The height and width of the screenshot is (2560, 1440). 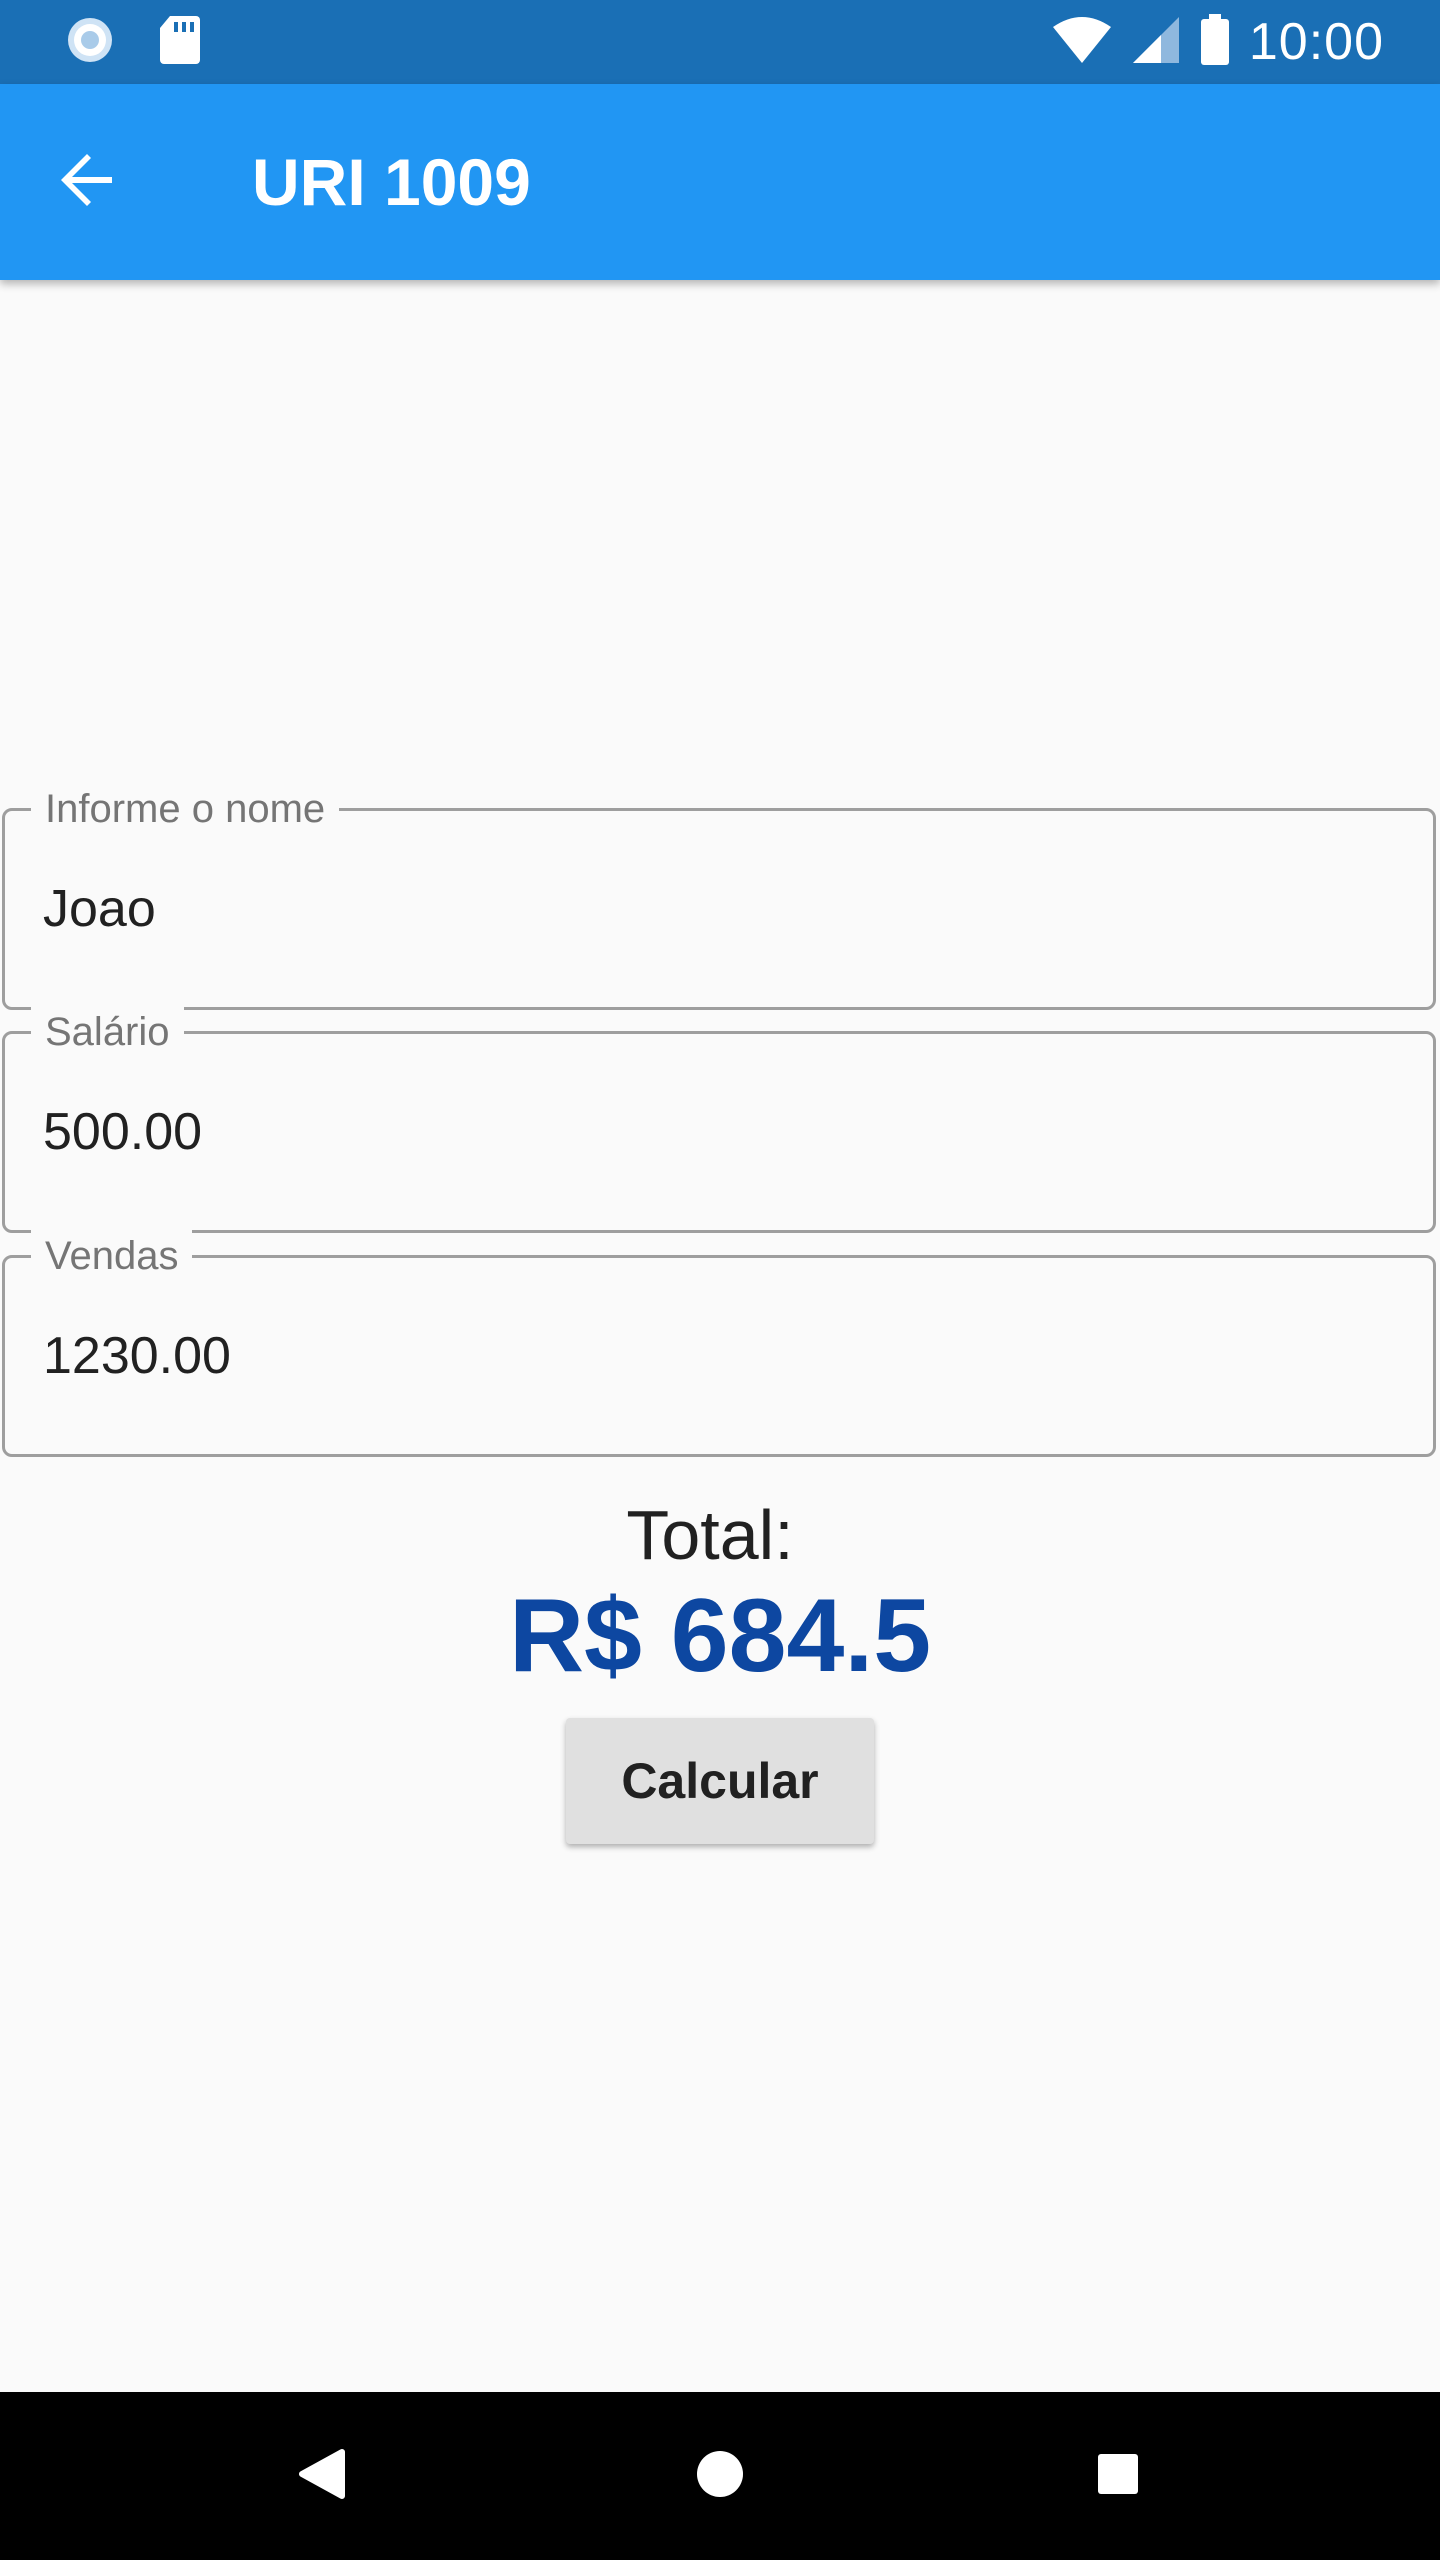 What do you see at coordinates (720, 1781) in the screenshot?
I see `calculate-button: Calcular` at bounding box center [720, 1781].